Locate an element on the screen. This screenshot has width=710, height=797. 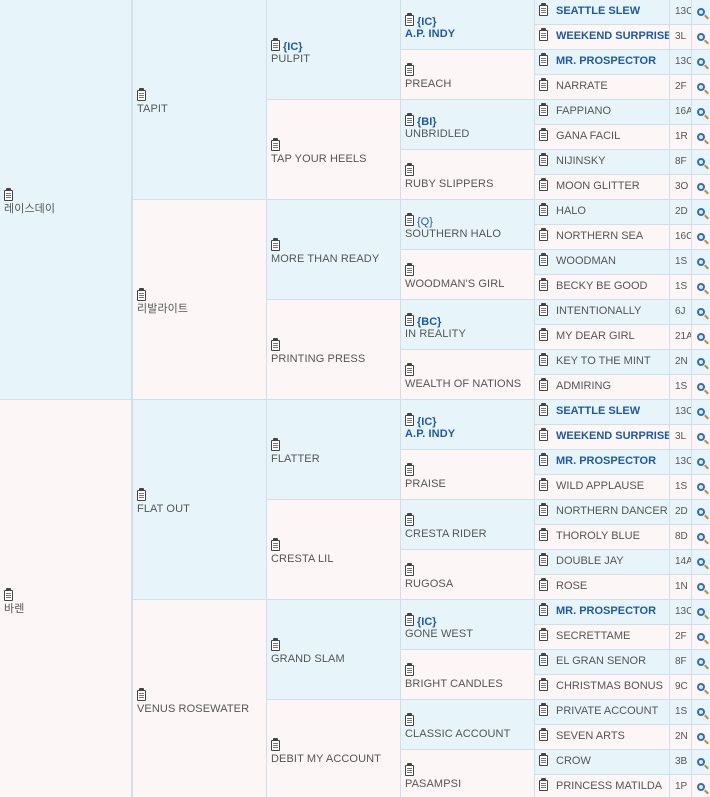
horse-name-link: 리발라이트 is located at coordinates (200, 309).